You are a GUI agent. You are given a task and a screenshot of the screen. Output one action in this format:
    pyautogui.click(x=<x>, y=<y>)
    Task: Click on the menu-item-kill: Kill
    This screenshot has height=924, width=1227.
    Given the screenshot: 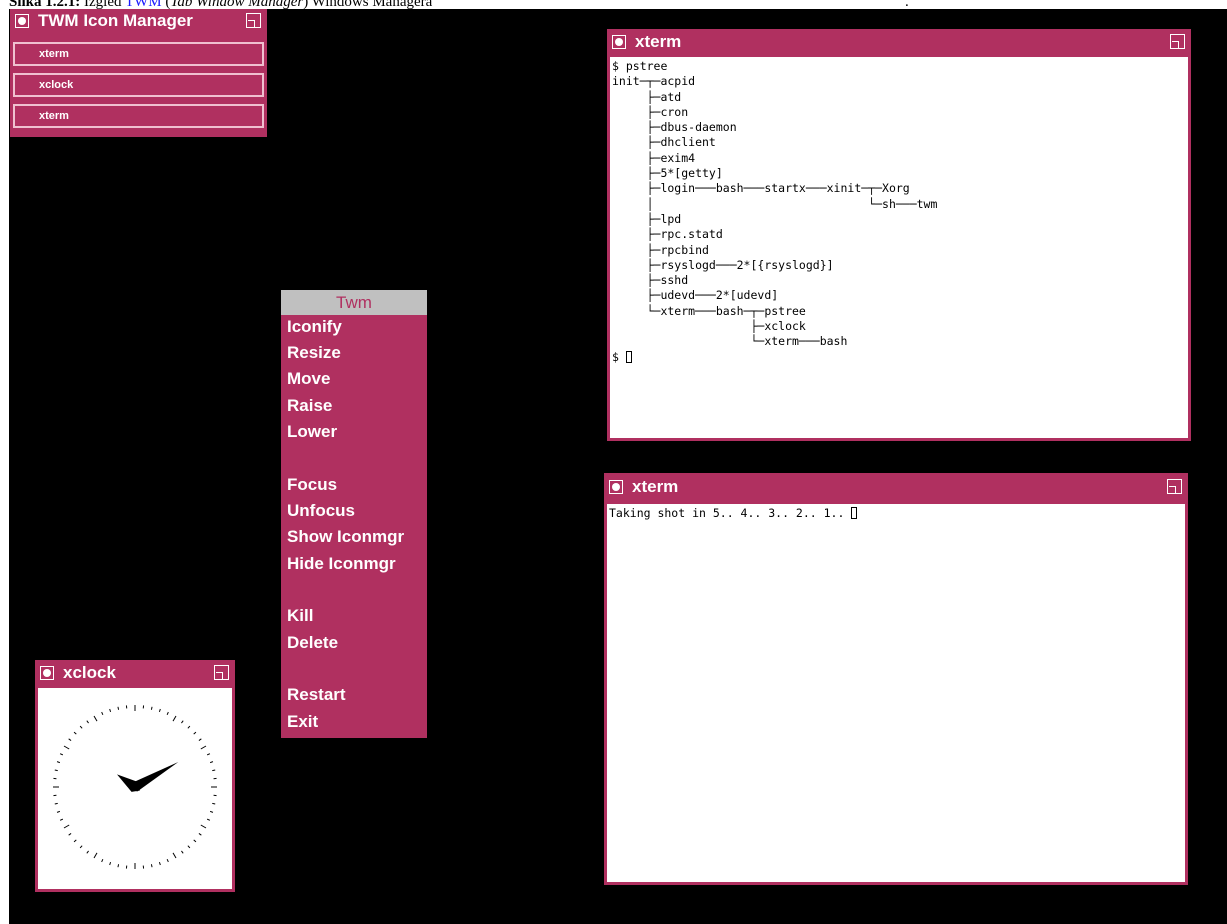 What is the action you would take?
    pyautogui.click(x=300, y=616)
    